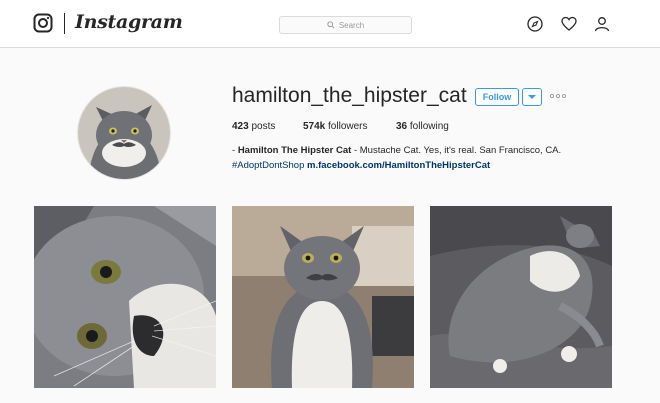  I want to click on cat-closeup-photo, so click(125, 297).